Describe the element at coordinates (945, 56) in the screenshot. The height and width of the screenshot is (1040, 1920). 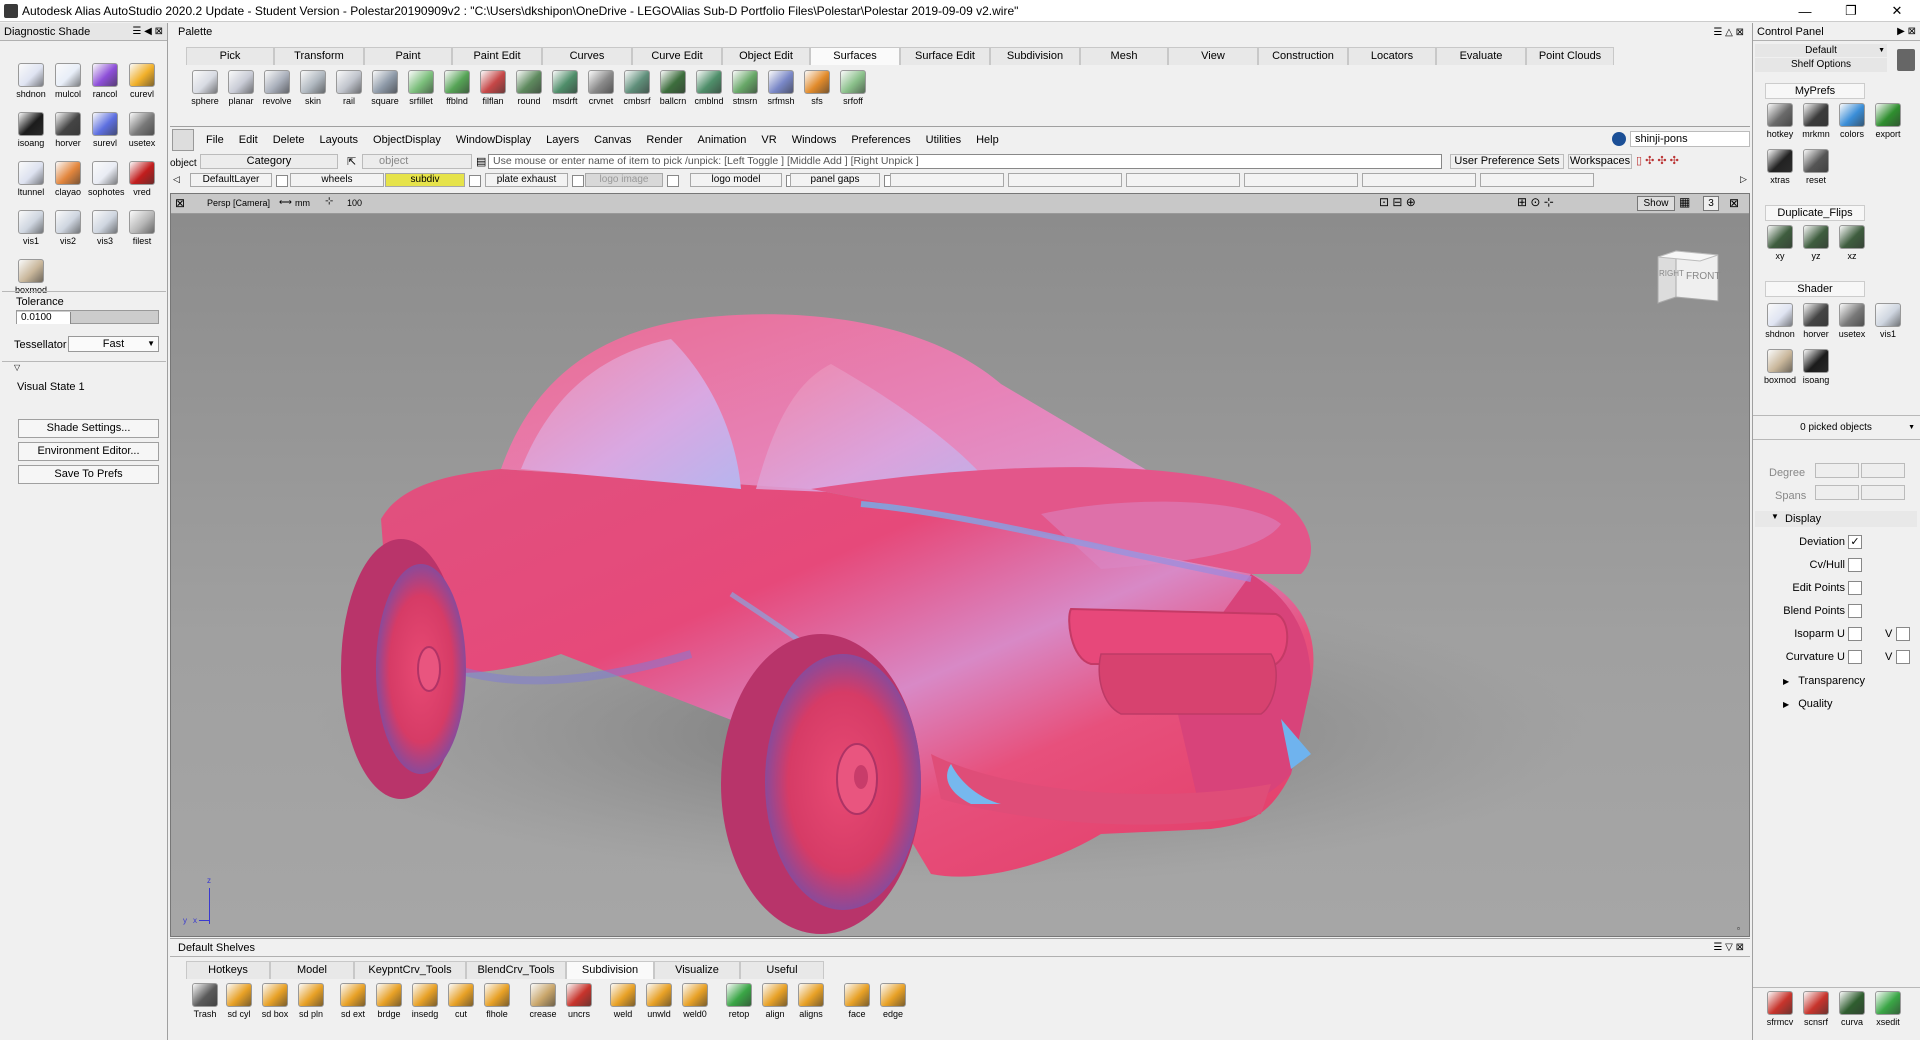
I see `tab-surface-edit: Surface Edit` at that location.